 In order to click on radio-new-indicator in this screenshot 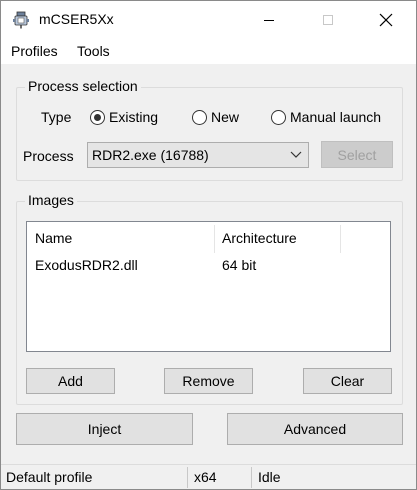, I will do `click(199, 117)`.